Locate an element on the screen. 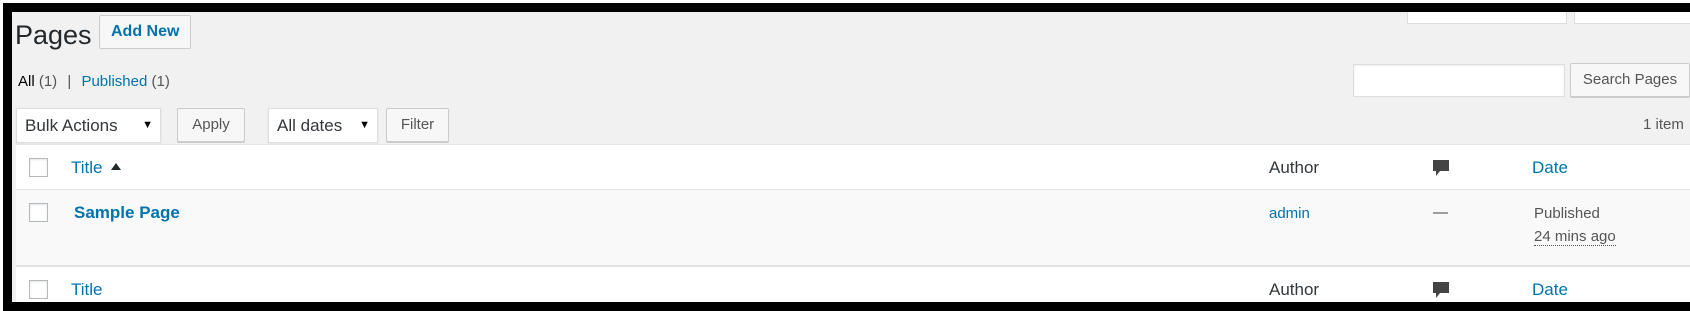 The image size is (1690, 311). view-all-count: (1) is located at coordinates (48, 81).